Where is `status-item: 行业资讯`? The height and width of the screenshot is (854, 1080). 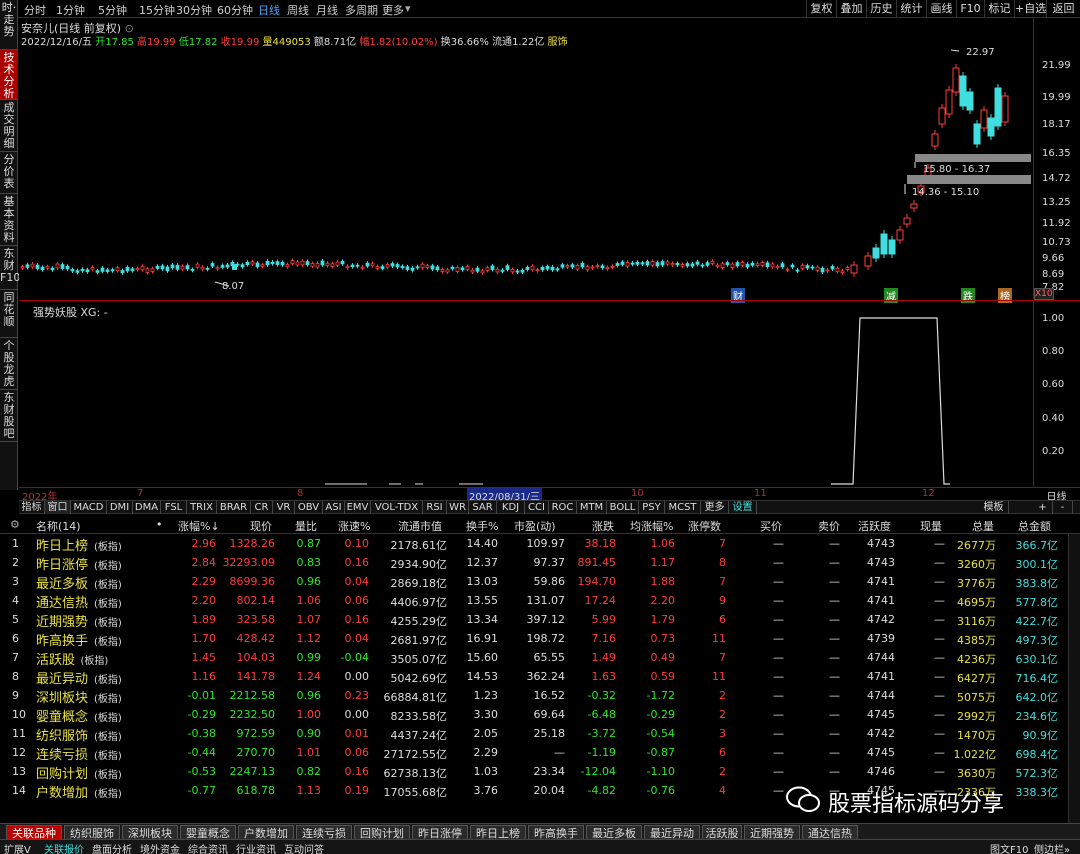 status-item: 行业资讯 is located at coordinates (256, 847).